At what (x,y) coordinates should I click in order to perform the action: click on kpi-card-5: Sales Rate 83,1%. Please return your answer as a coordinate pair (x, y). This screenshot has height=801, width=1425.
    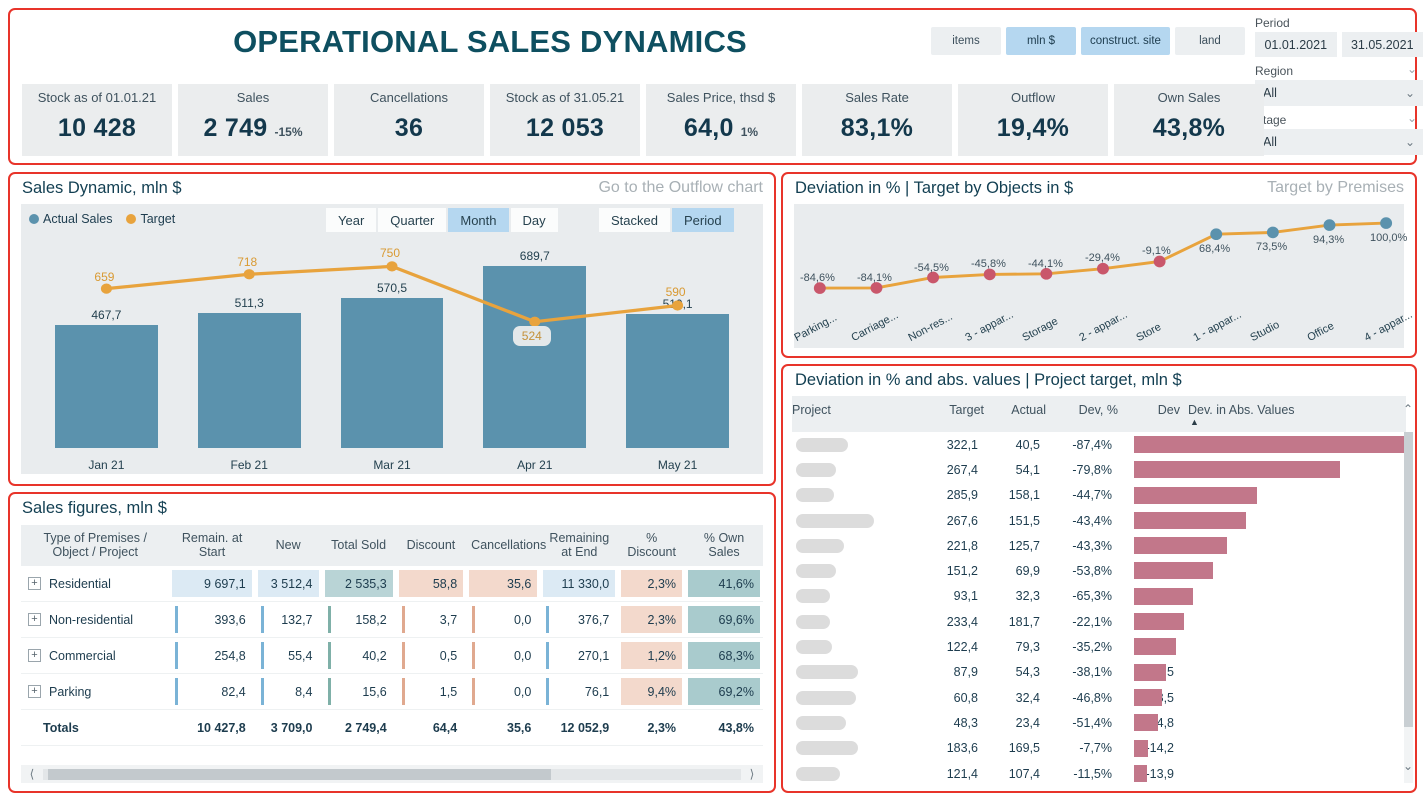
    Looking at the image, I should click on (877, 120).